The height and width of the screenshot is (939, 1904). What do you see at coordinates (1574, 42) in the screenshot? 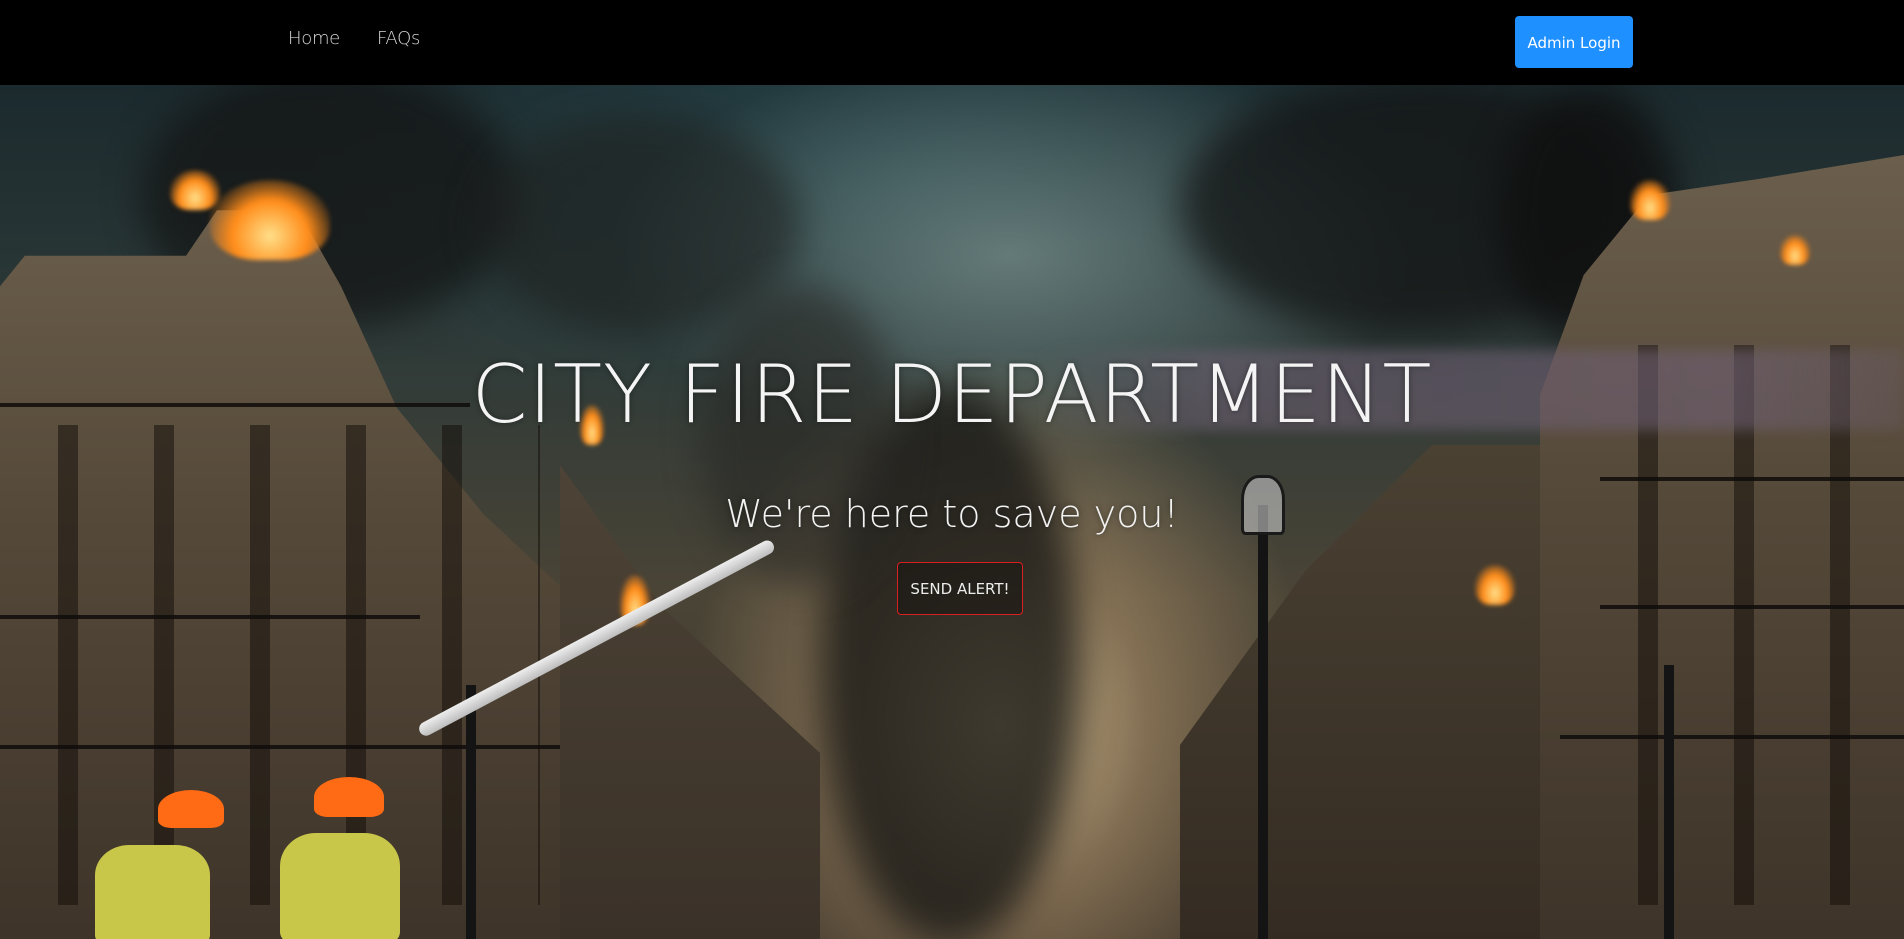
I see `admin-login-button: Admin Login` at bounding box center [1574, 42].